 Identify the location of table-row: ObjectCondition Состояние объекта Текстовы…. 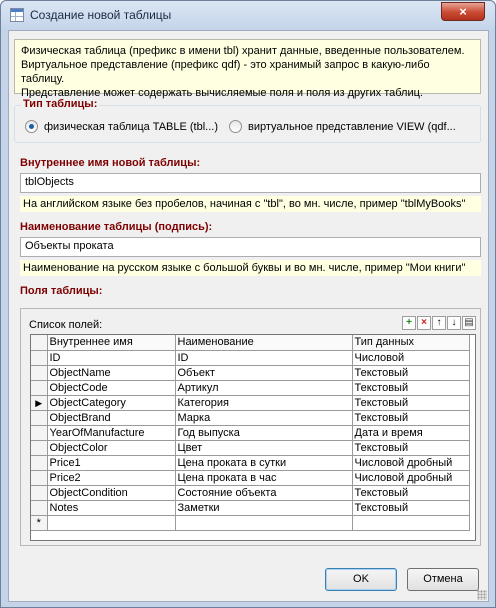
(250, 493).